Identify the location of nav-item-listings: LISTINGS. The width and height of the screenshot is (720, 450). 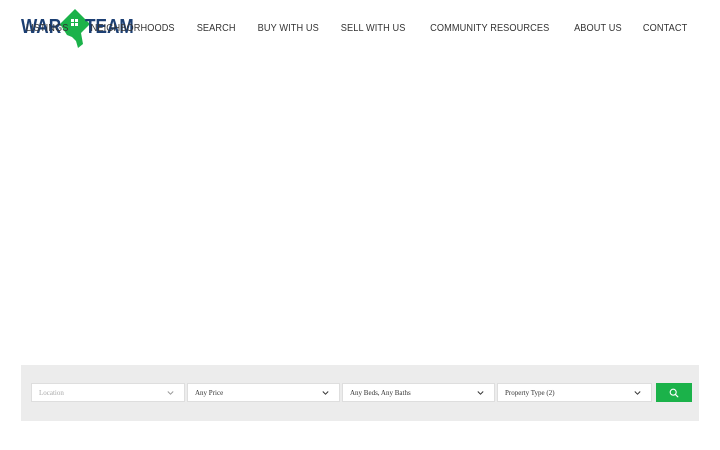
(47, 28).